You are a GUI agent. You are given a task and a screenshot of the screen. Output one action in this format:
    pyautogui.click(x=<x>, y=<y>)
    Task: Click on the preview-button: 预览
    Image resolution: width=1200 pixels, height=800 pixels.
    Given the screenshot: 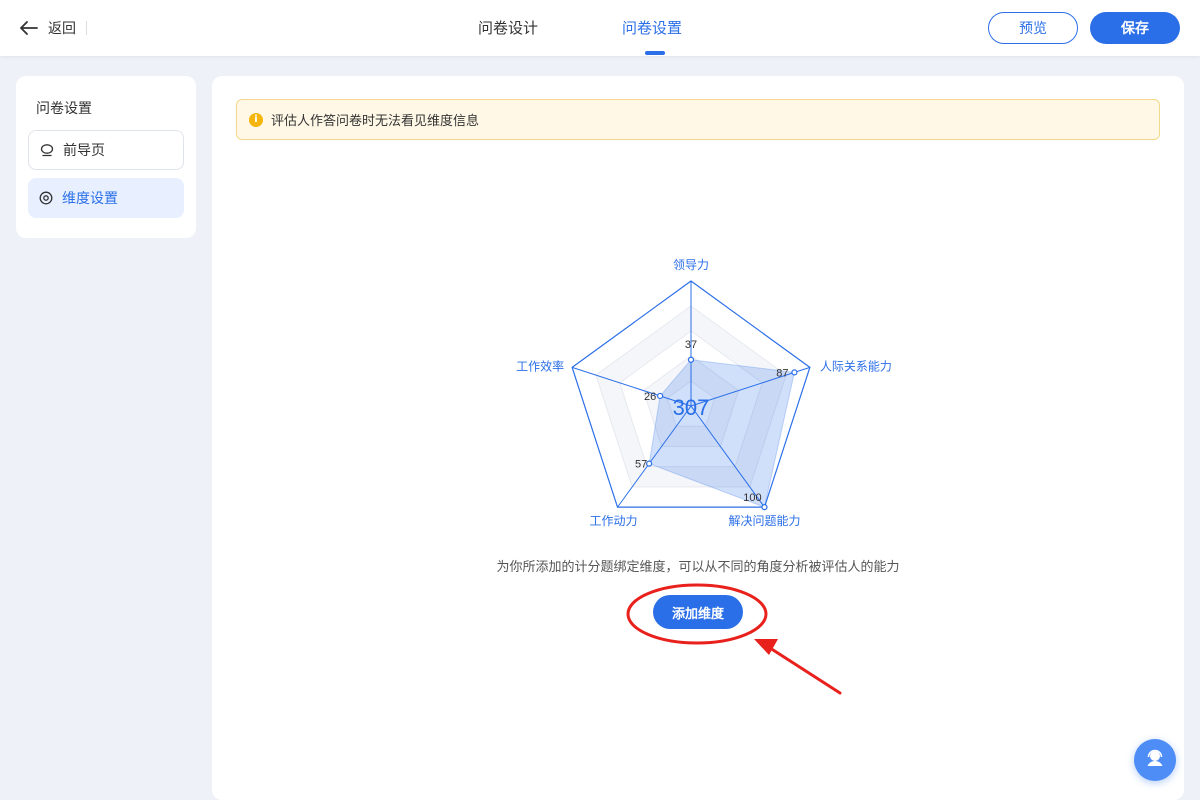 What is the action you would take?
    pyautogui.click(x=1033, y=28)
    